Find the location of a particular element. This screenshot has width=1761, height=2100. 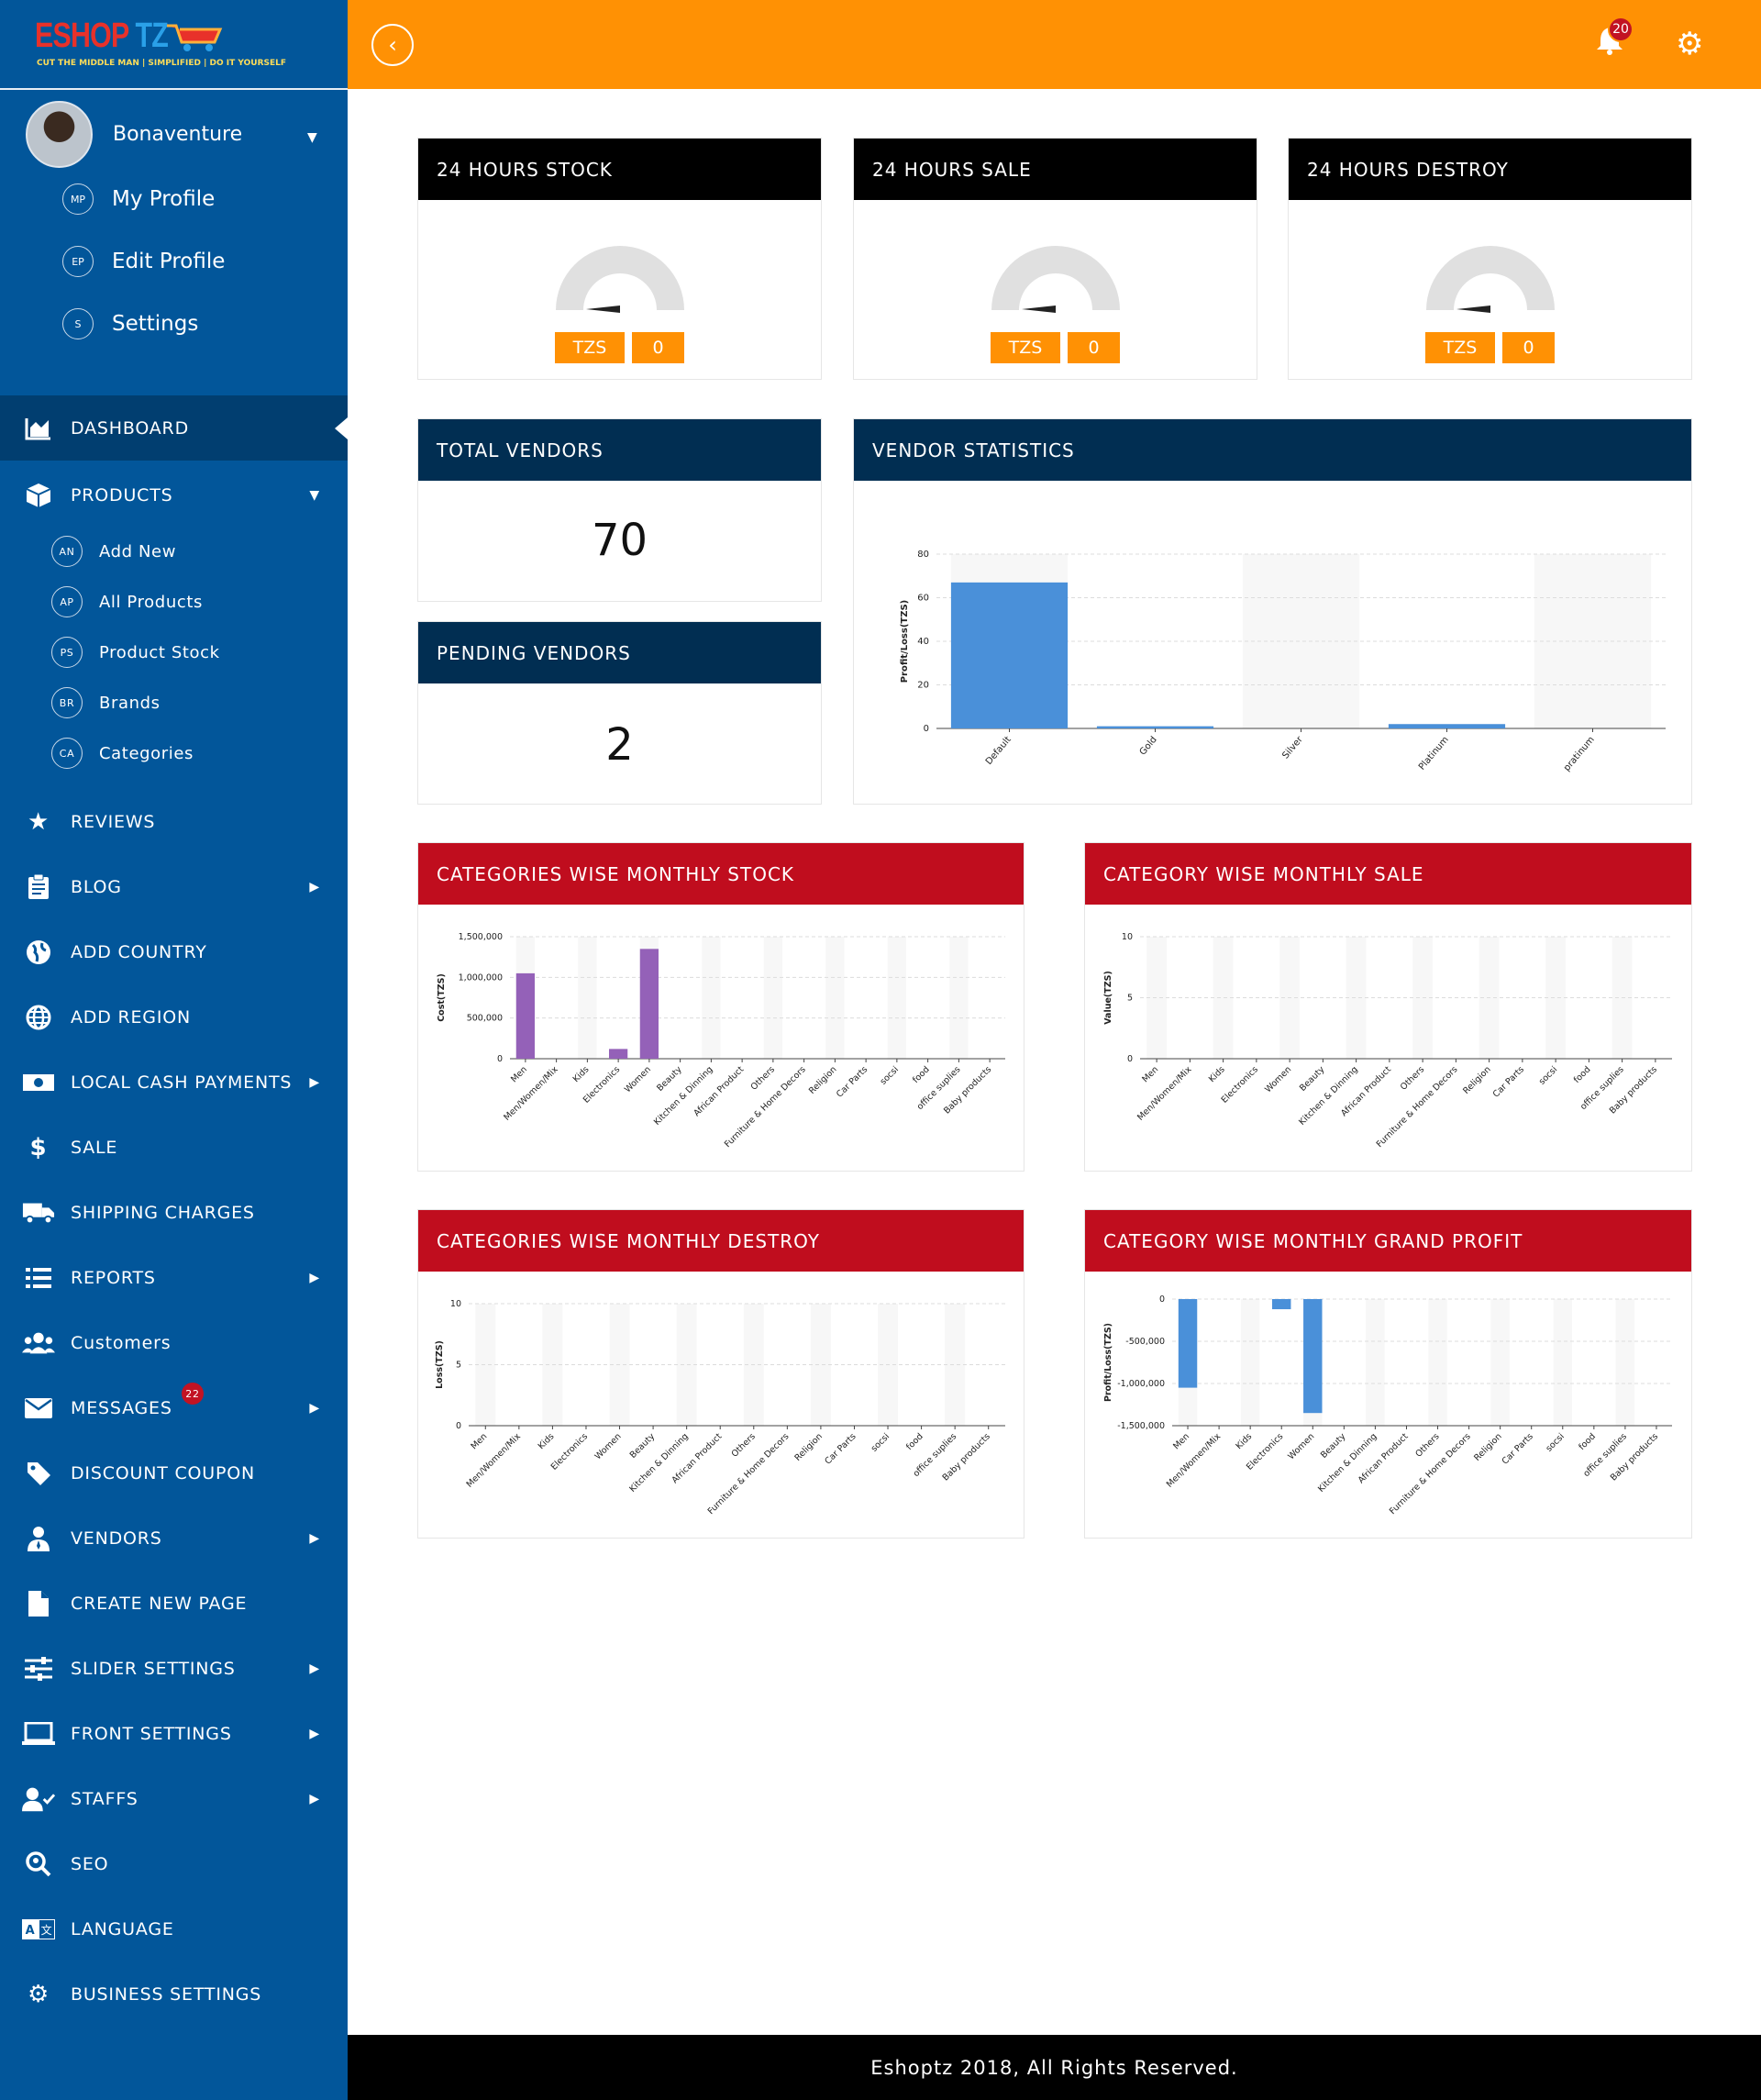

avatar is located at coordinates (59, 135).